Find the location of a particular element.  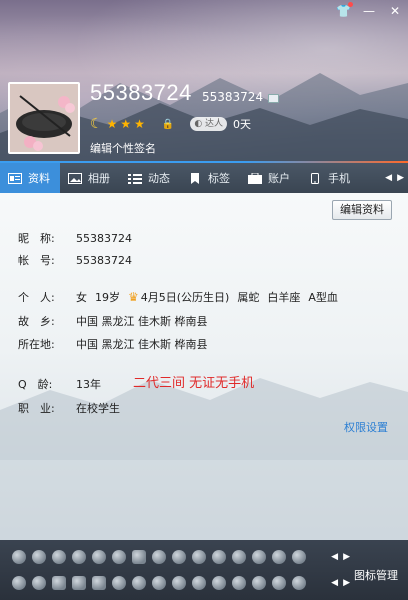

job-row: 职 业: 在校学生 is located at coordinates (73, 408).